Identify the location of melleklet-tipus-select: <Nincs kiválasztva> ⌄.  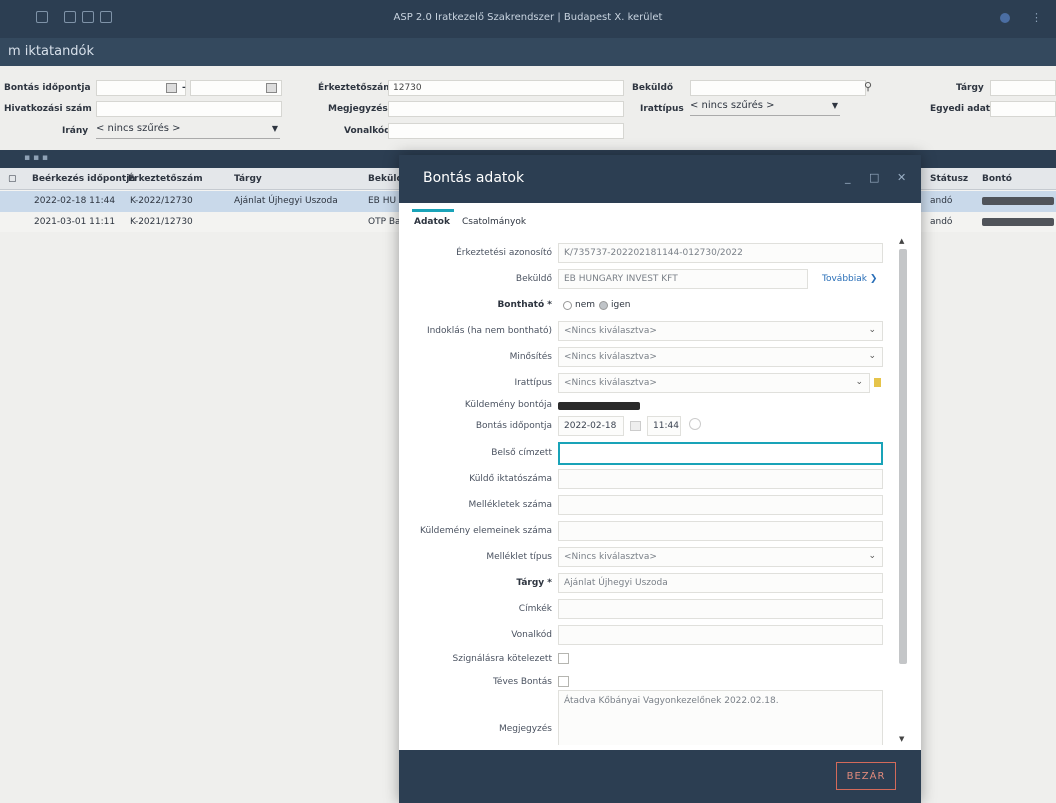
(720, 557).